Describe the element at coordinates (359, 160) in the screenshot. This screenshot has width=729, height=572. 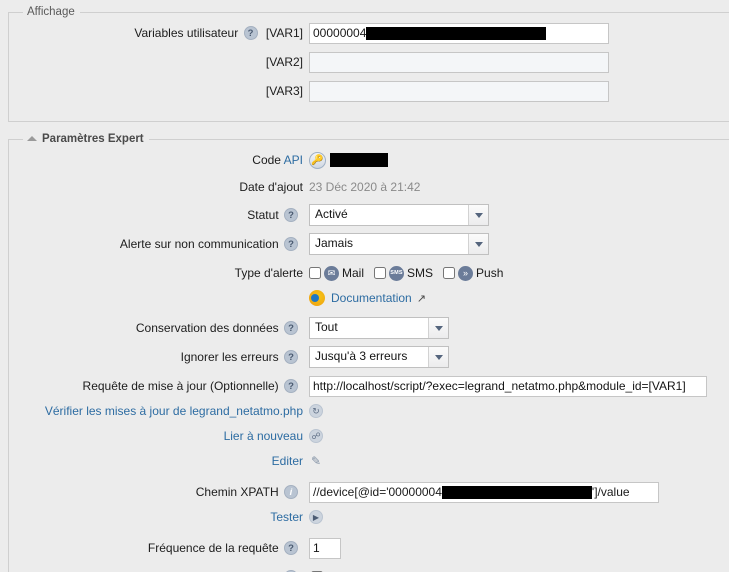
I see `api-code-redaction` at that location.